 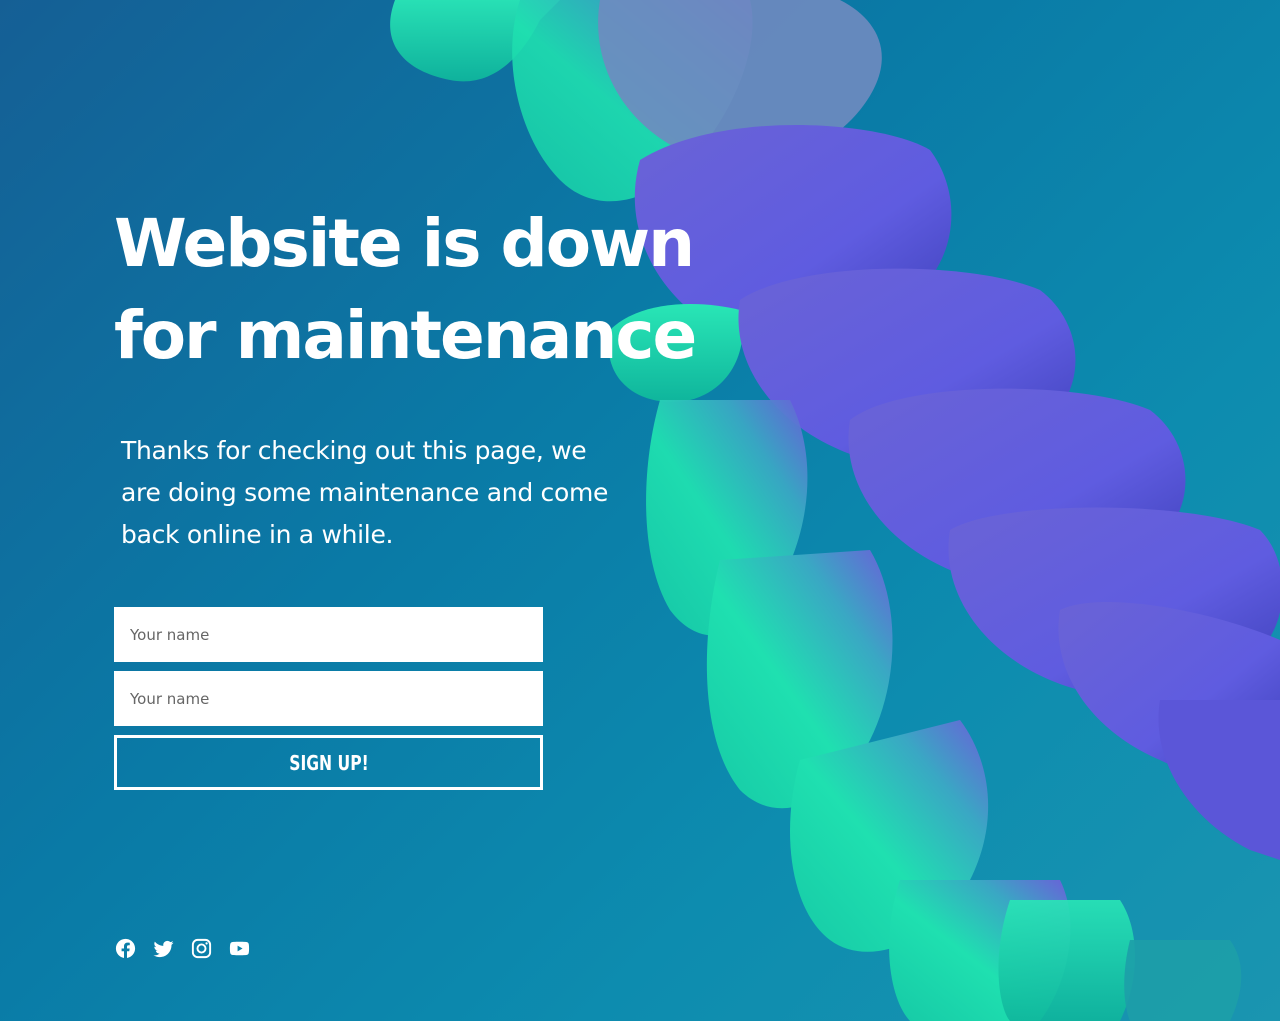 What do you see at coordinates (201, 948) in the screenshot?
I see `instagram-icon` at bounding box center [201, 948].